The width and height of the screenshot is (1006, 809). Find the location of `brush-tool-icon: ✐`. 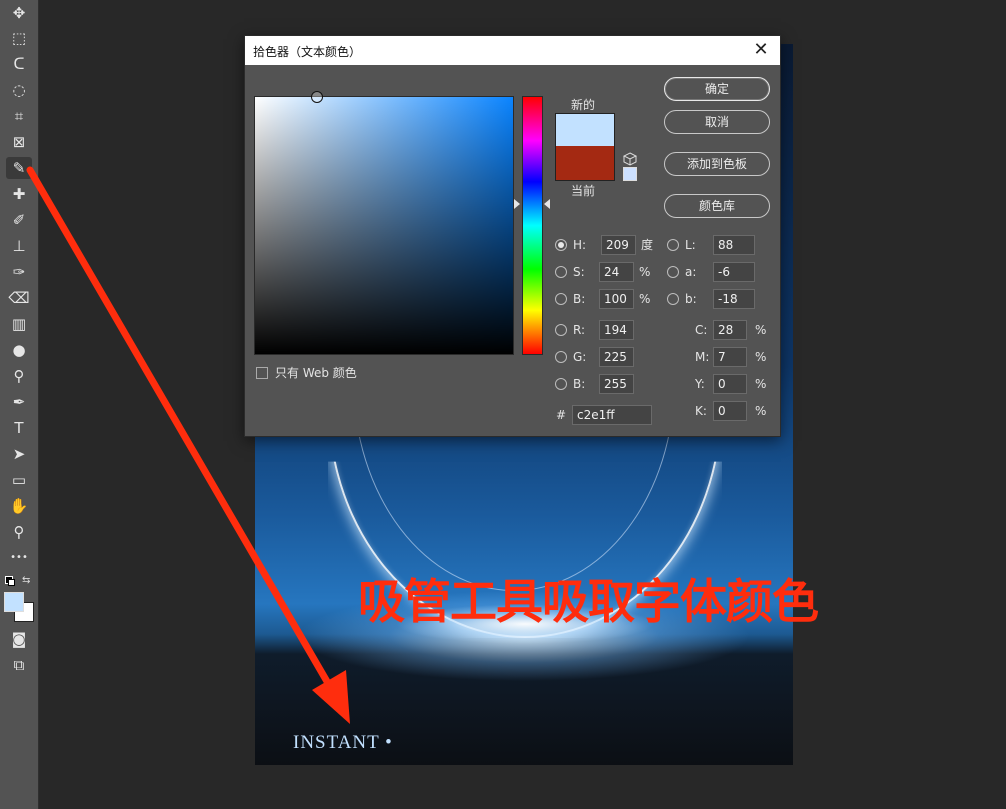

brush-tool-icon: ✐ is located at coordinates (19, 220).